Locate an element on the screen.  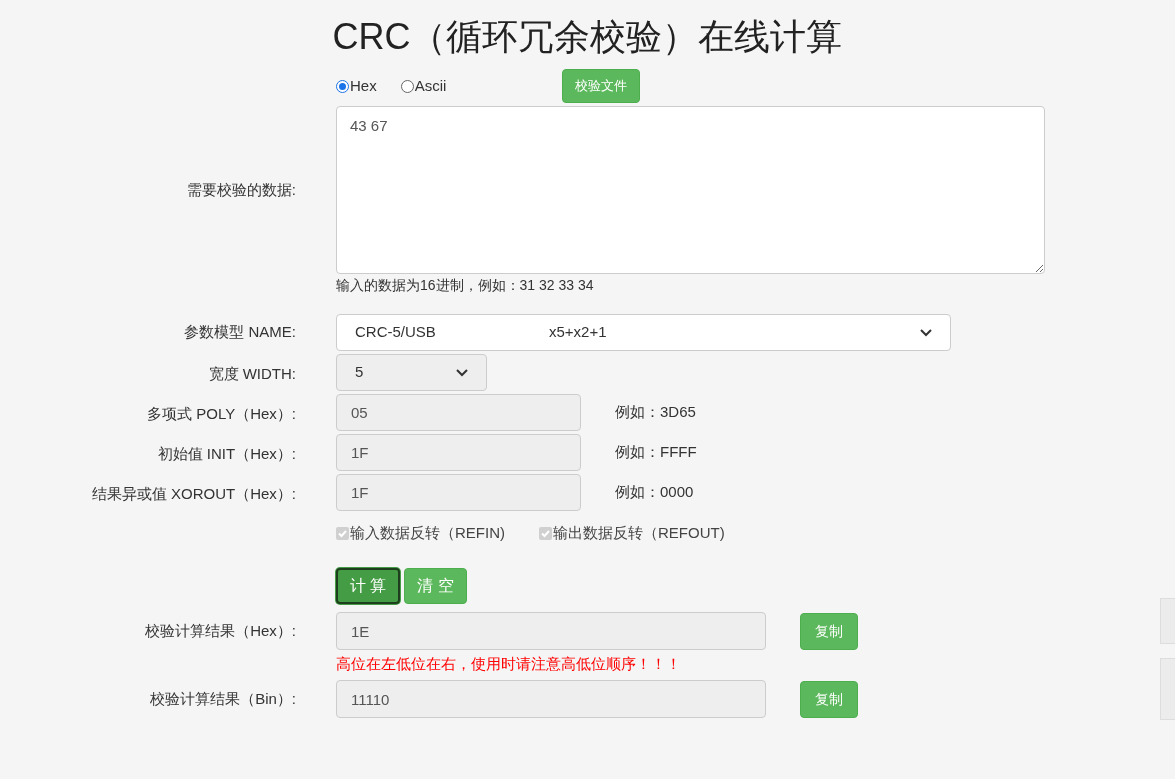
example-text: 例如：FFFF is located at coordinates (656, 452).